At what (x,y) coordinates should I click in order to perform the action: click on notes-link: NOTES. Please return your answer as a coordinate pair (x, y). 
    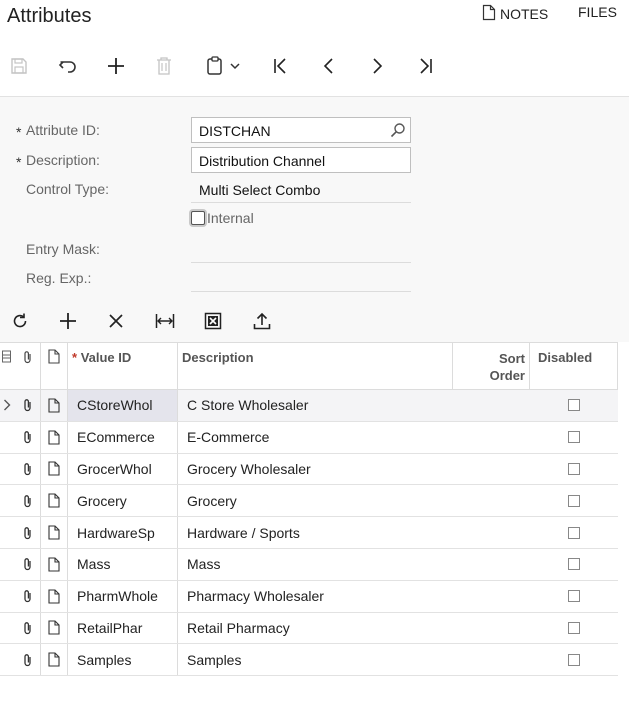
    Looking at the image, I should click on (515, 14).